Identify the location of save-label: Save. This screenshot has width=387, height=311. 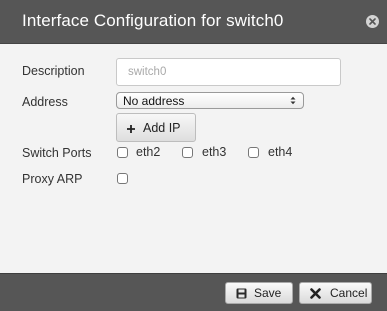
(268, 293).